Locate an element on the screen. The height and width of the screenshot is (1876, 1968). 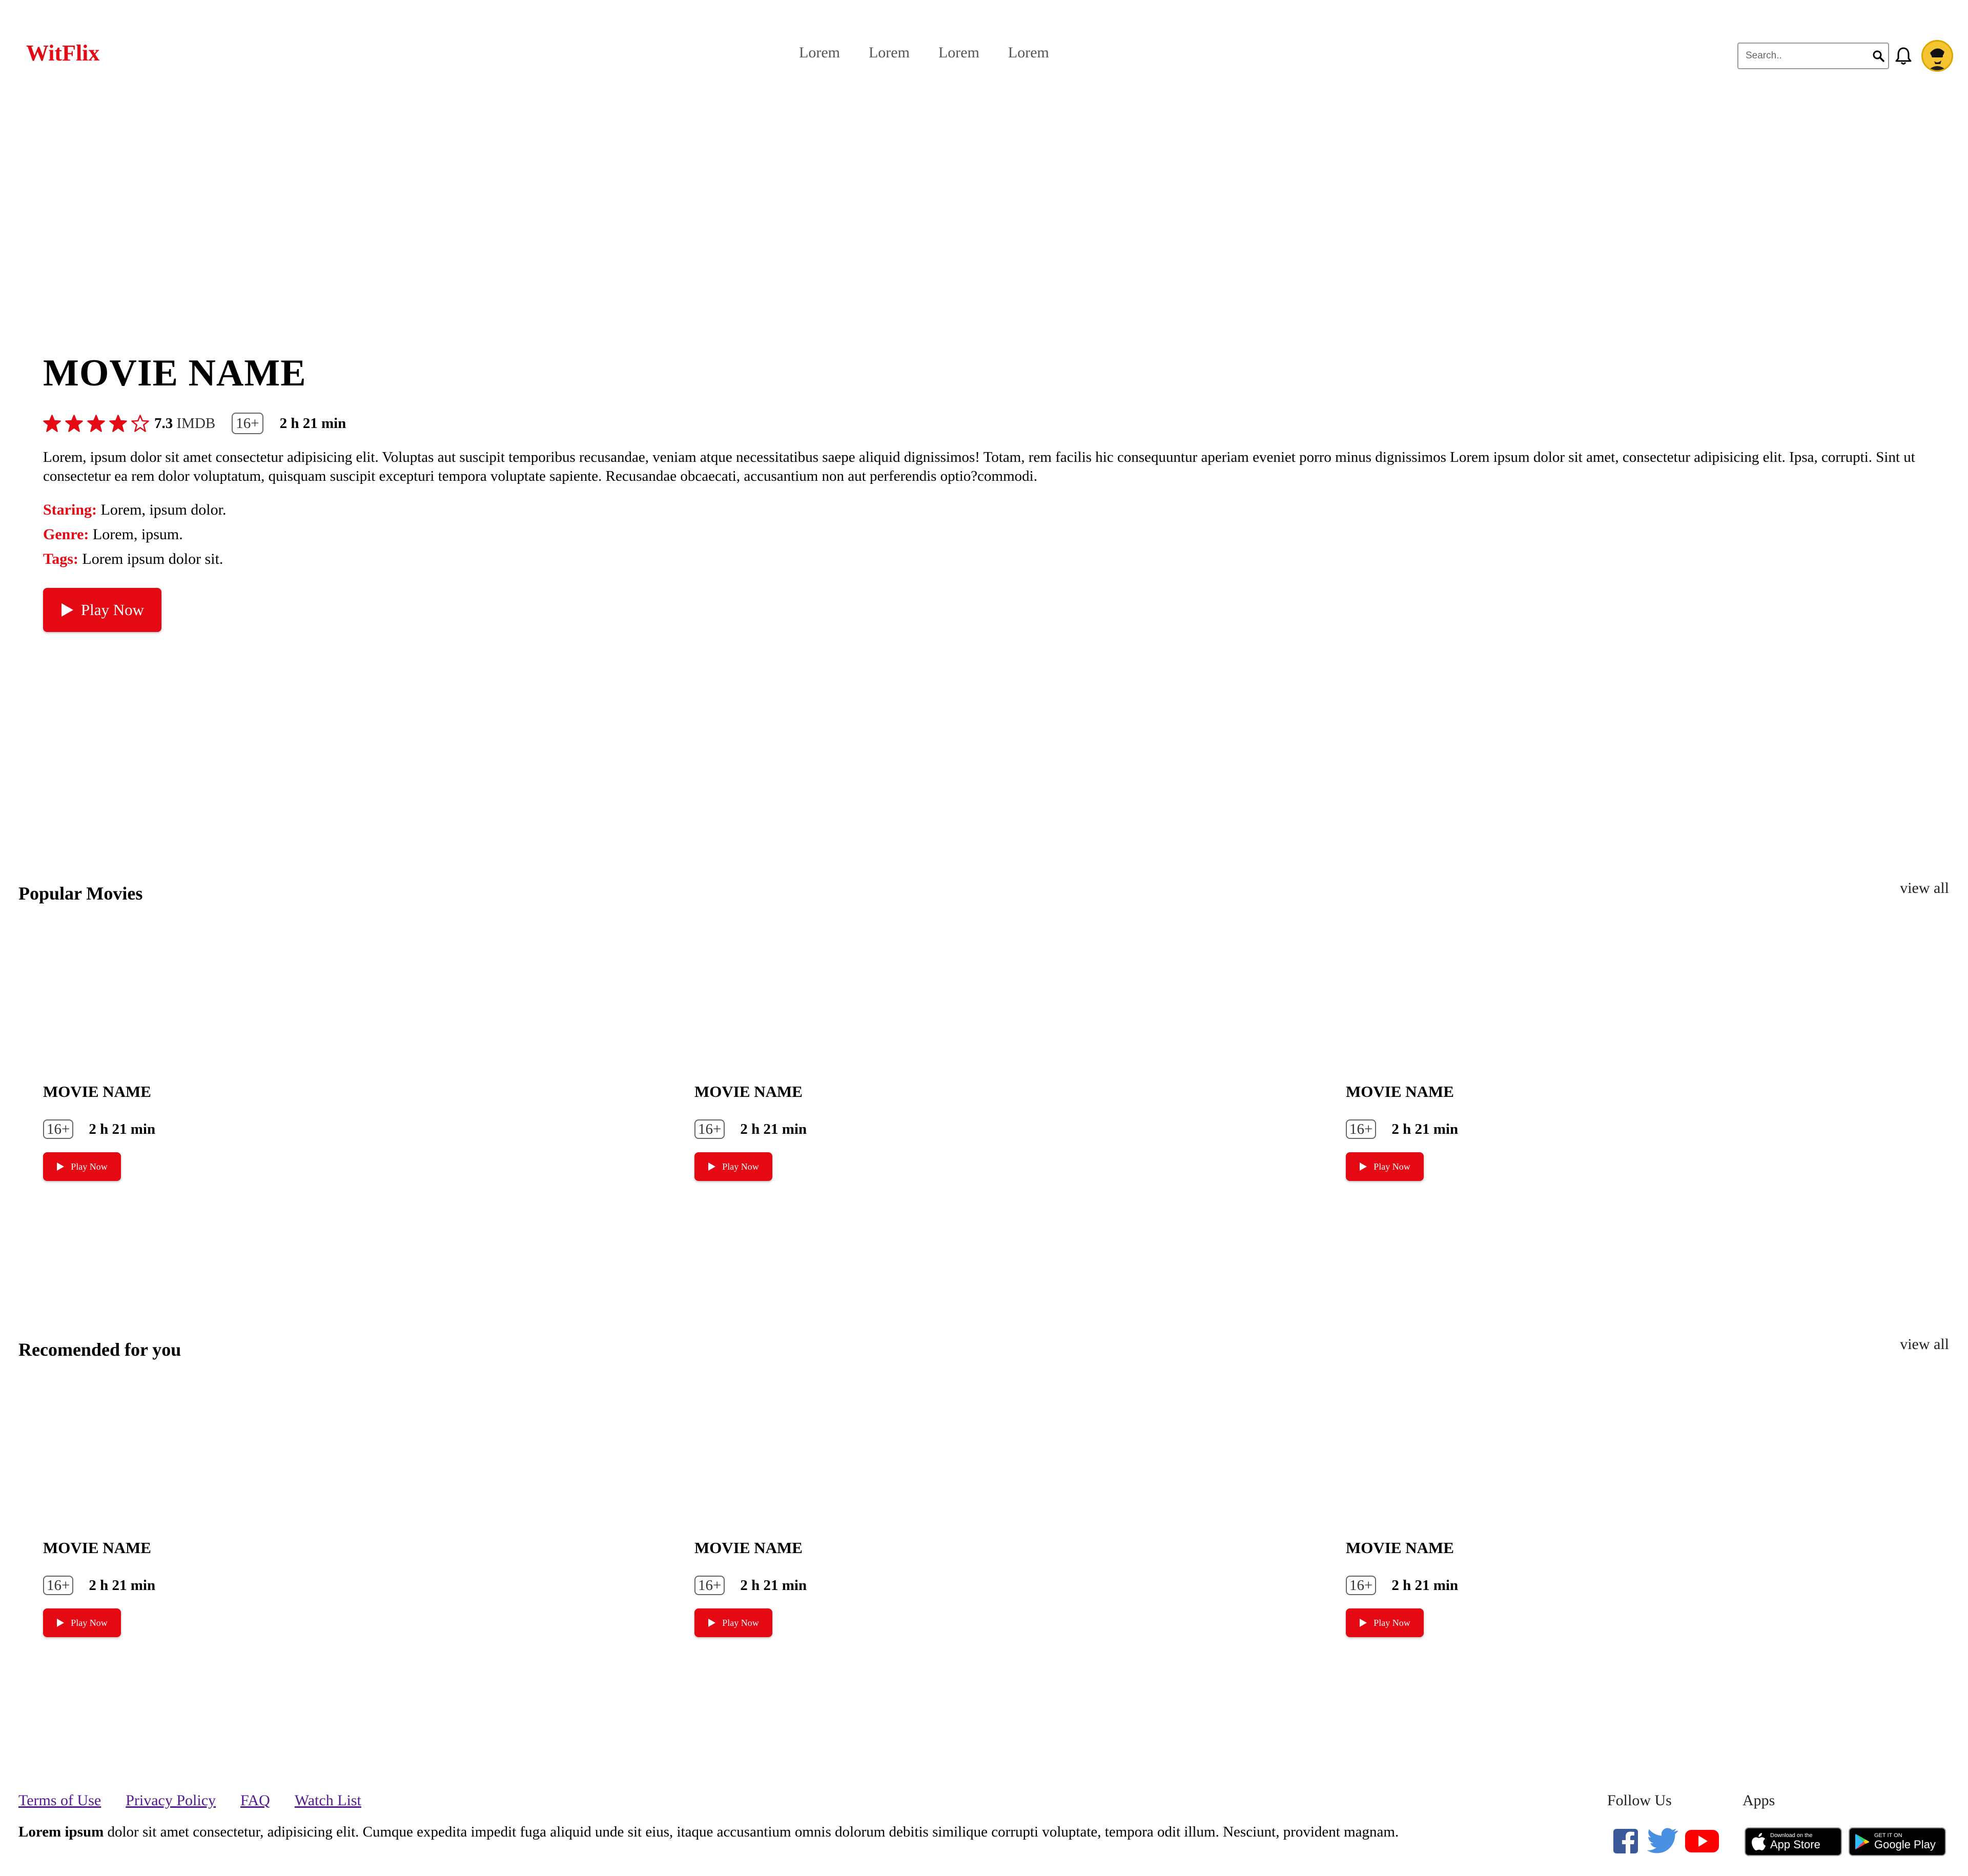
facebook-icon is located at coordinates (1625, 1841).